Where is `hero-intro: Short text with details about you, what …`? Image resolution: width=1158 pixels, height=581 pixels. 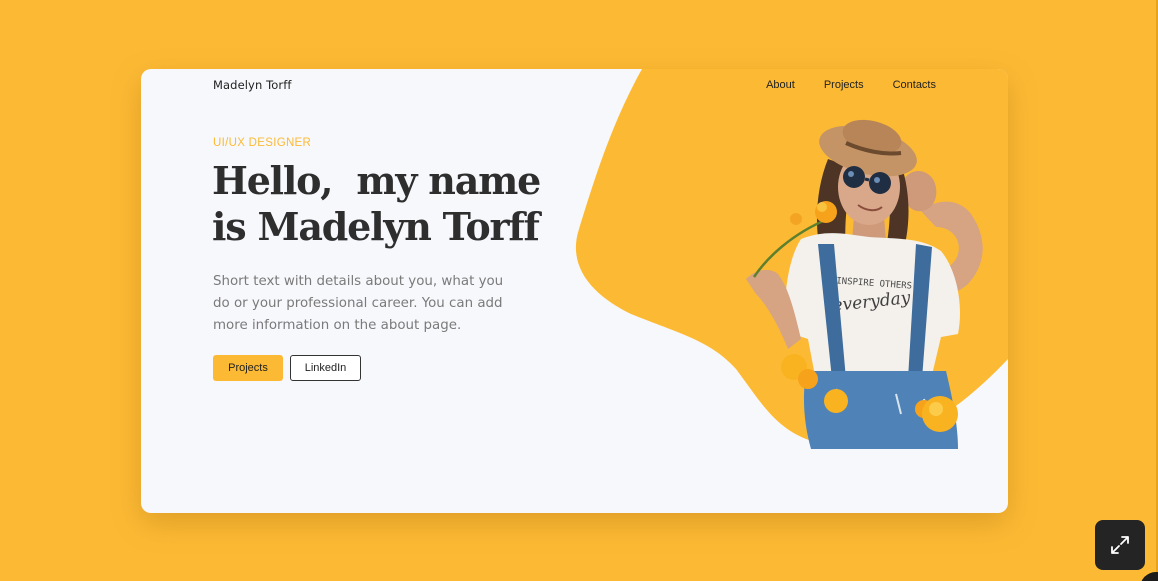 hero-intro: Short text with details about you, what … is located at coordinates (363, 304).